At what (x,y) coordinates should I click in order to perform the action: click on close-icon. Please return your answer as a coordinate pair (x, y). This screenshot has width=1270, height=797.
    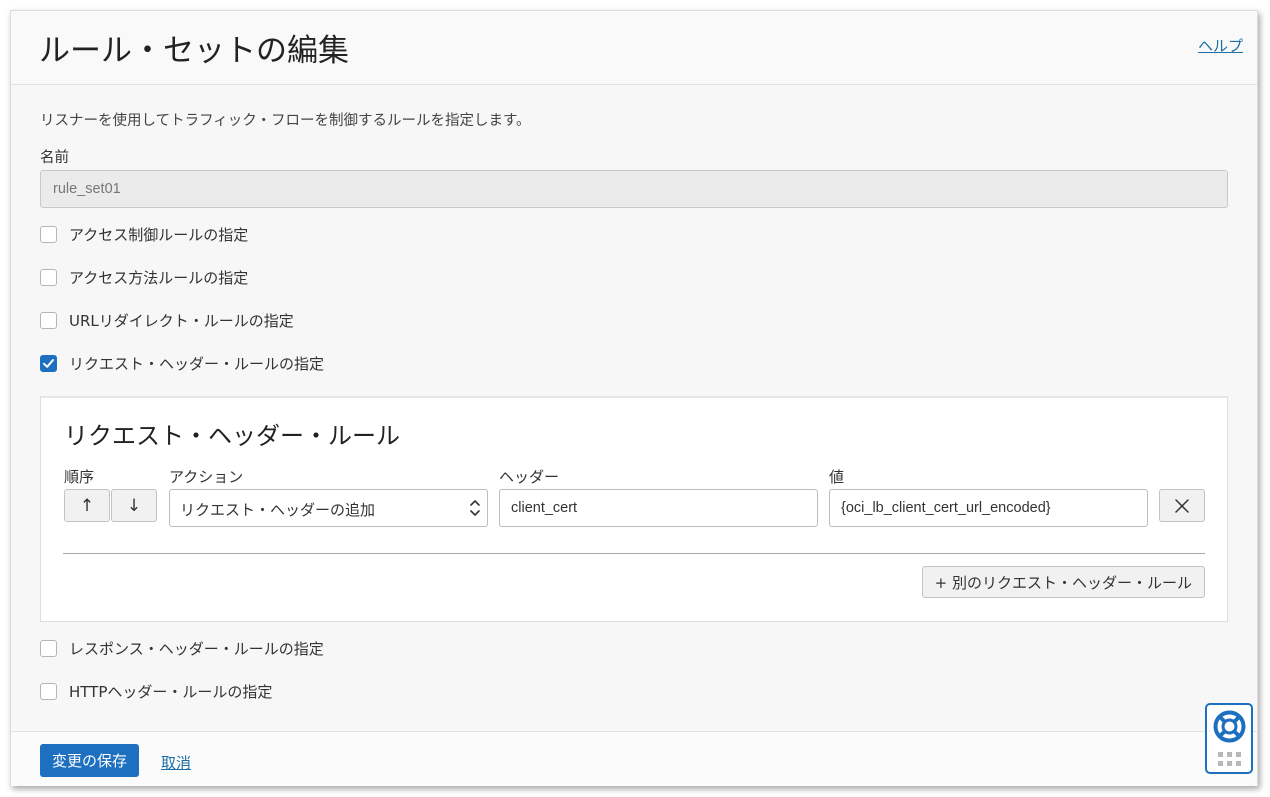
    Looking at the image, I should click on (1182, 505).